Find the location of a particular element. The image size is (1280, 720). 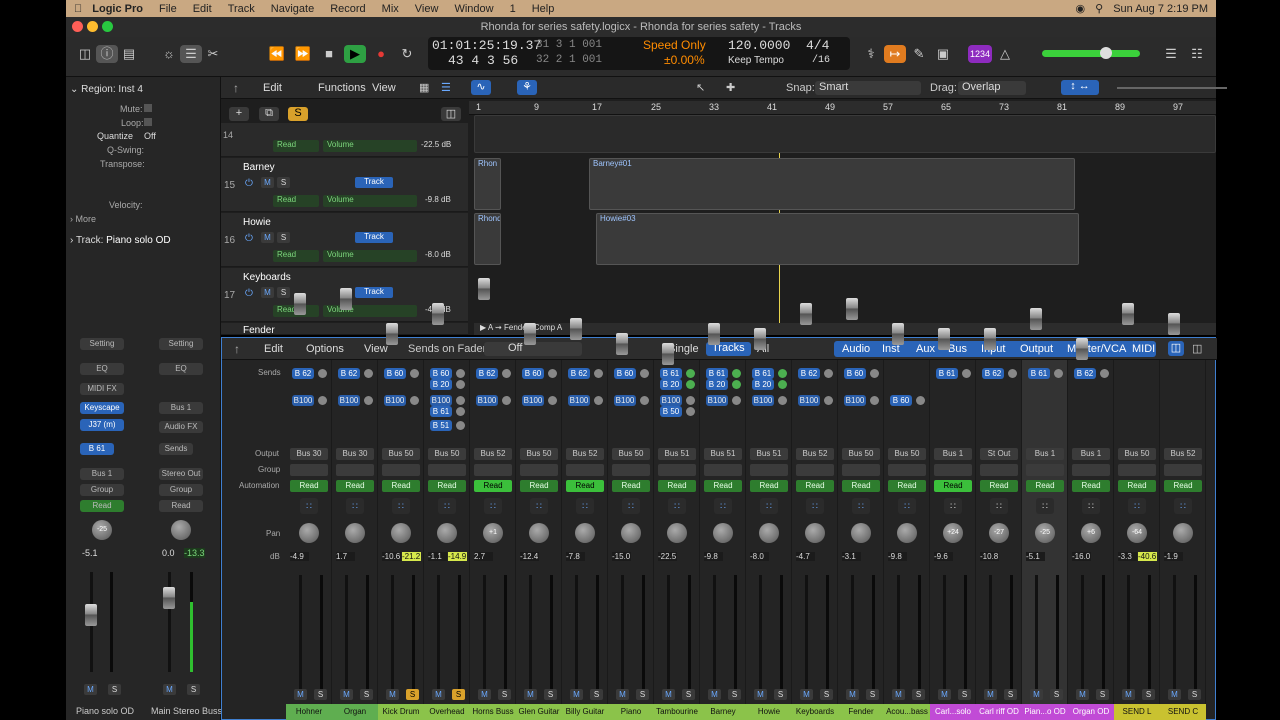

automation-param-select: Volume is located at coordinates (370, 201).